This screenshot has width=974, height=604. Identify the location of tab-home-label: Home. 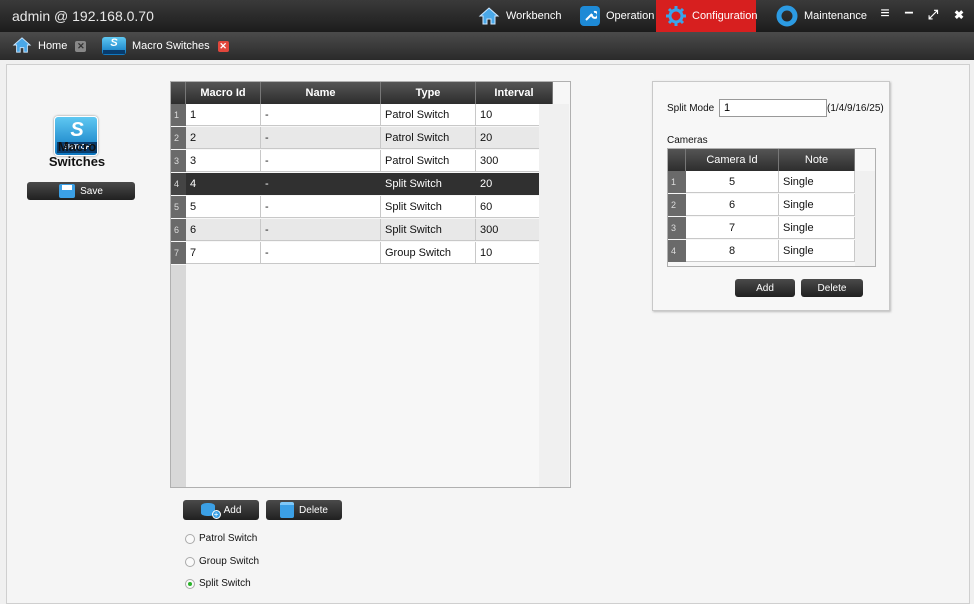
(53, 46).